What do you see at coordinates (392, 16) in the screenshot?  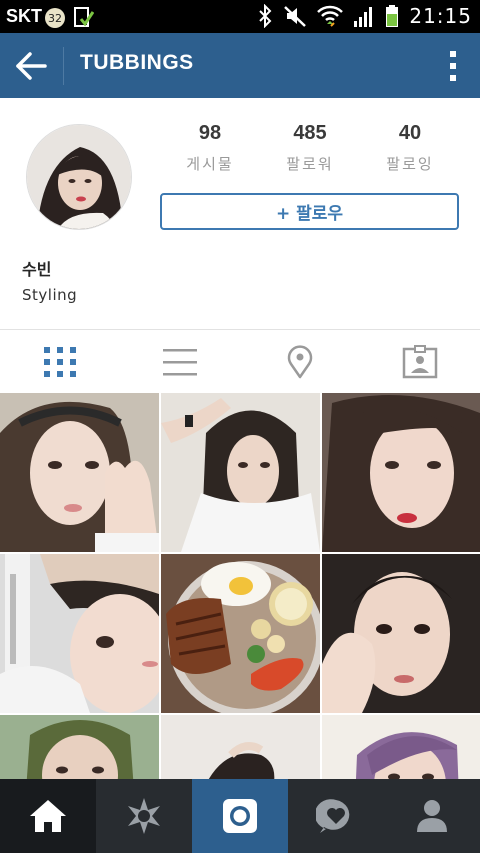 I see `battery-icon` at bounding box center [392, 16].